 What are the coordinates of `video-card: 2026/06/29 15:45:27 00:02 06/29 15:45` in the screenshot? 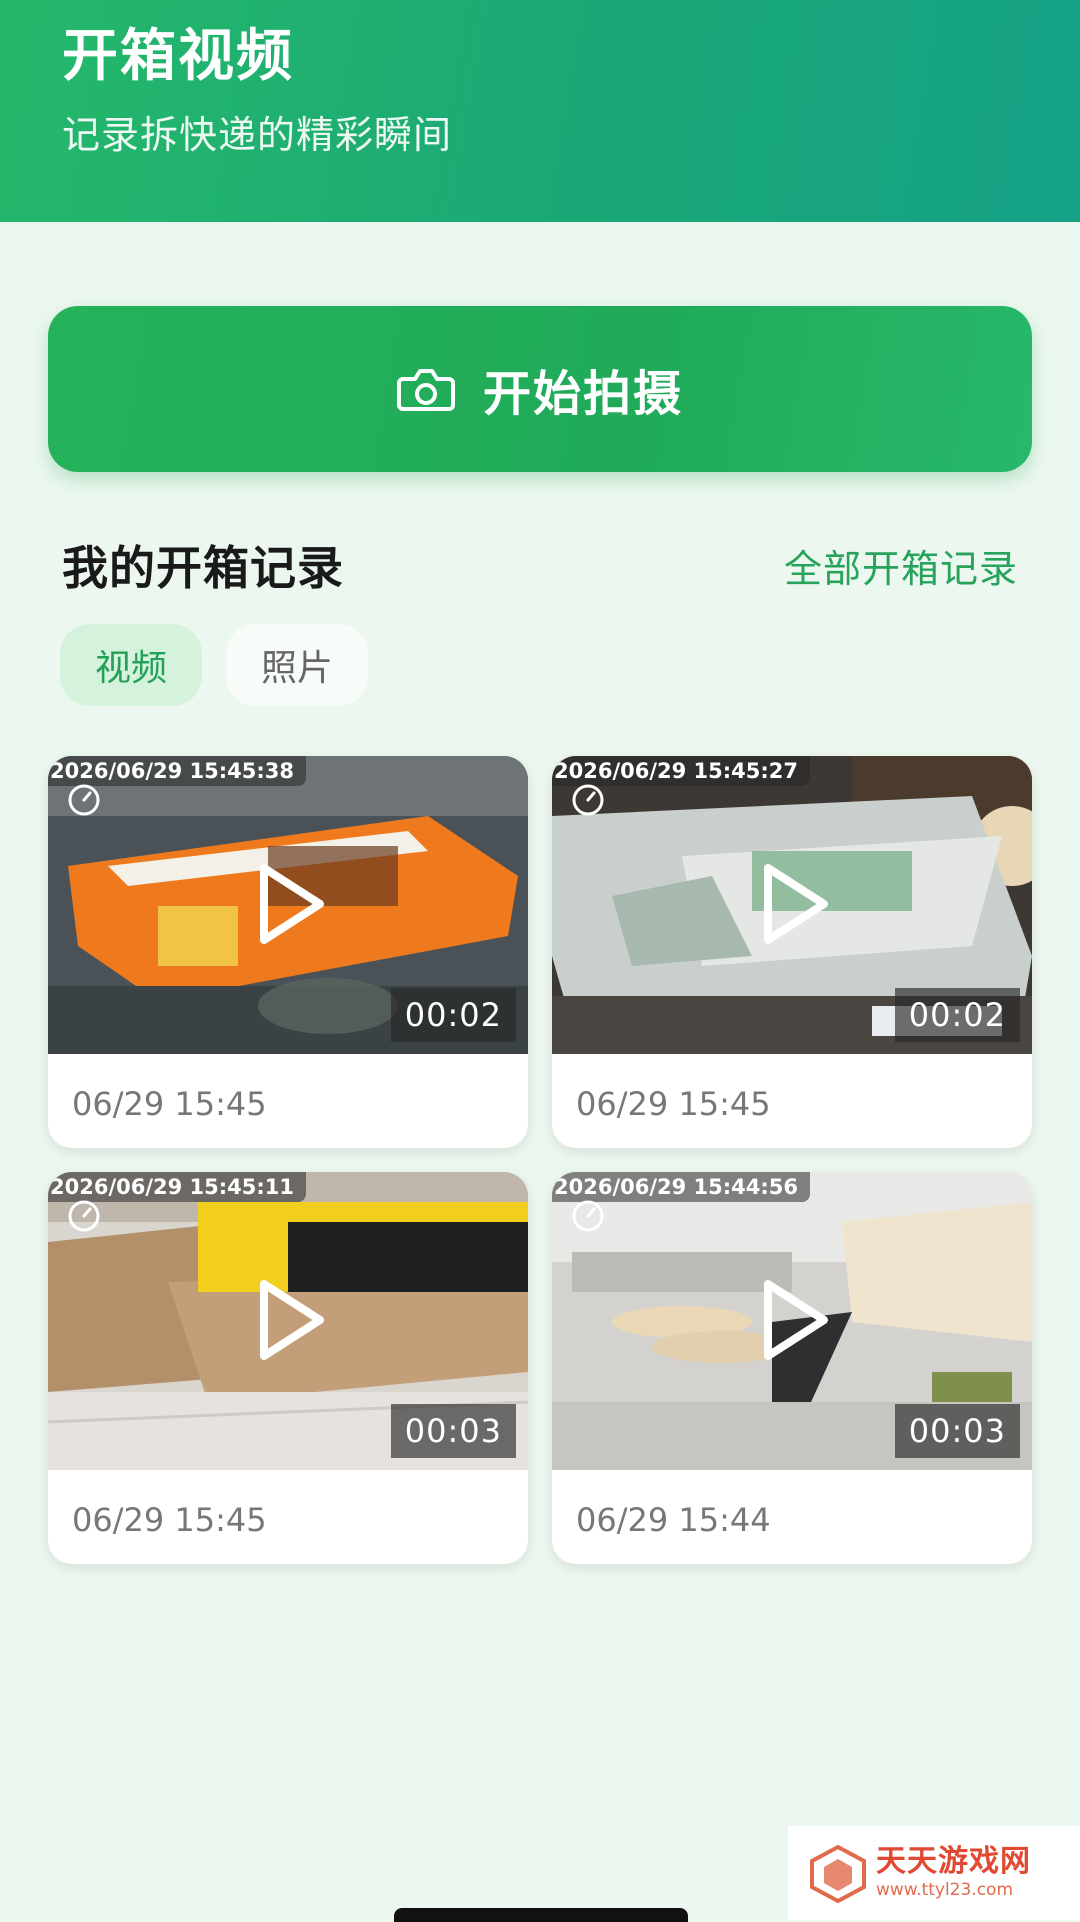 It's located at (792, 952).